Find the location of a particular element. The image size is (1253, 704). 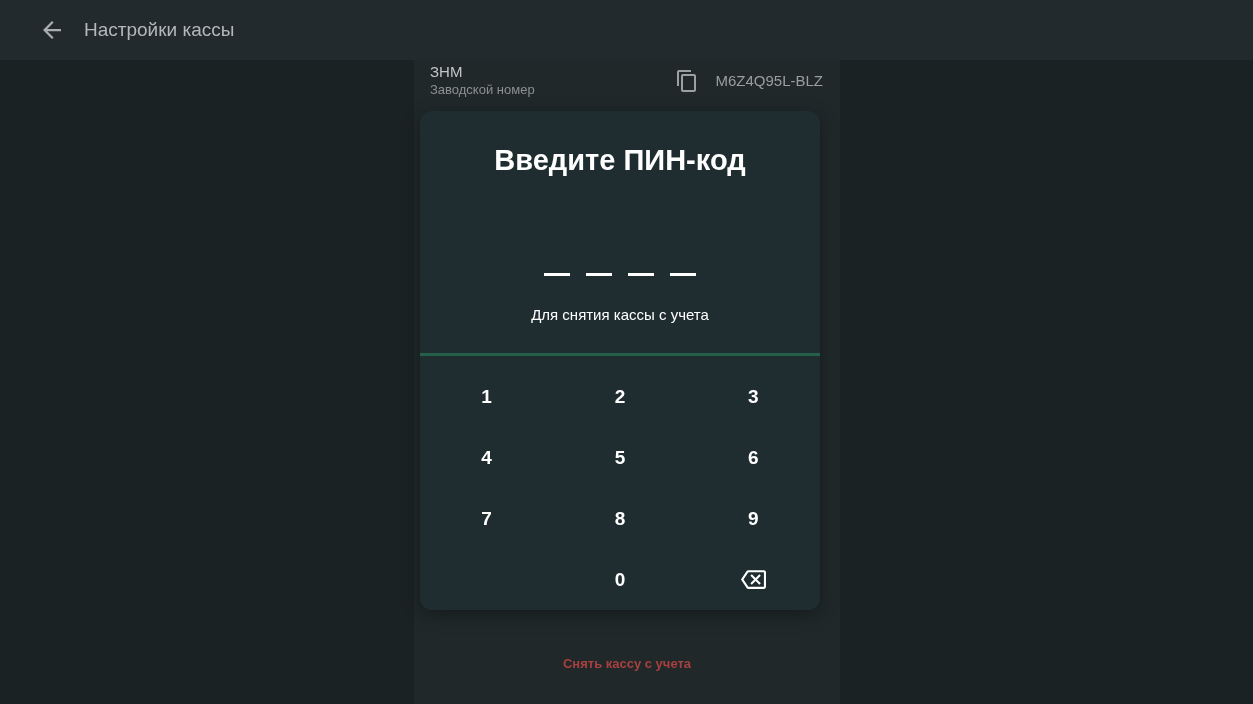

keypad-key: 9 is located at coordinates (753, 518).